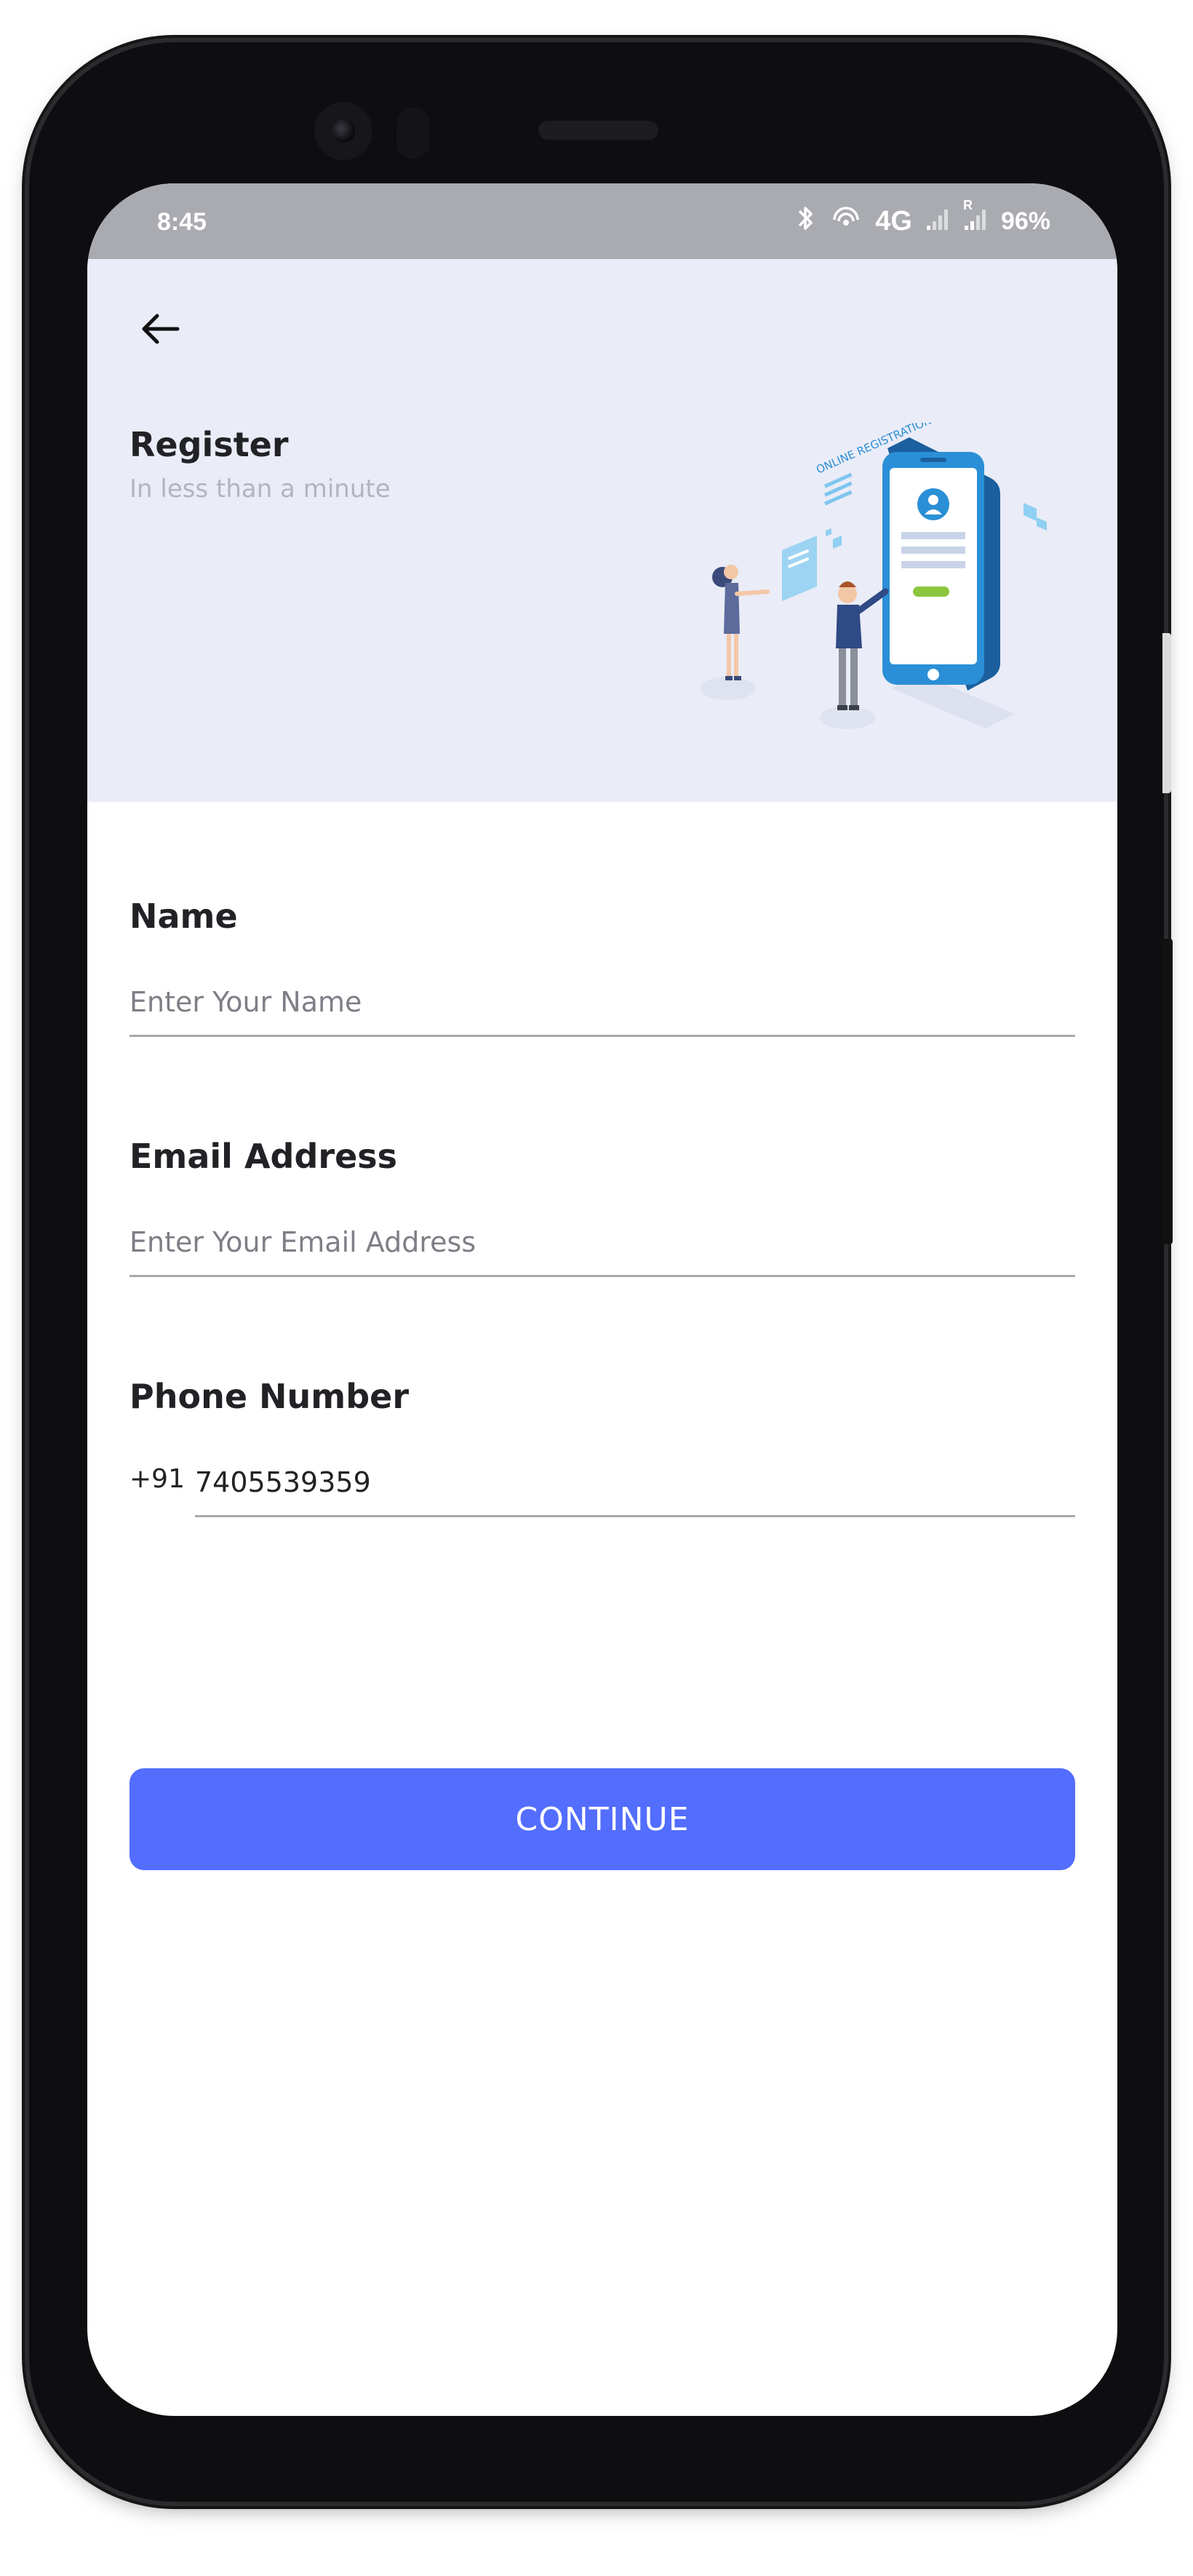  Describe the element at coordinates (976, 218) in the screenshot. I see `signal-roaming-icon: R` at that location.